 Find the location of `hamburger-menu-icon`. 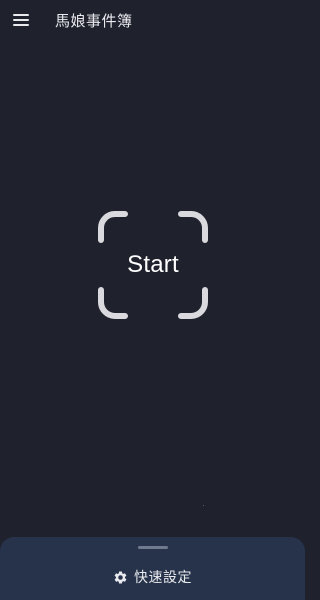

hamburger-menu-icon is located at coordinates (21, 20).